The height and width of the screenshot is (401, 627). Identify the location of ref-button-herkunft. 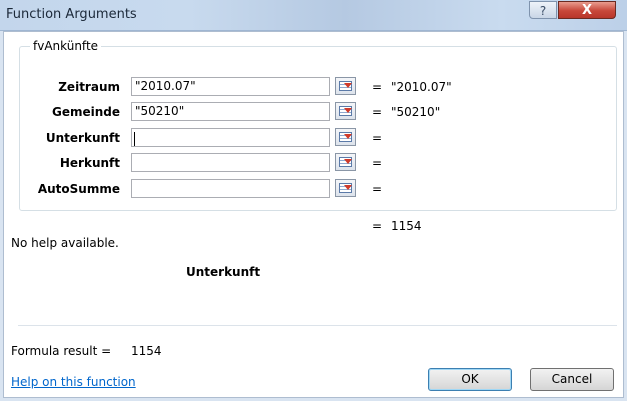
(345, 162).